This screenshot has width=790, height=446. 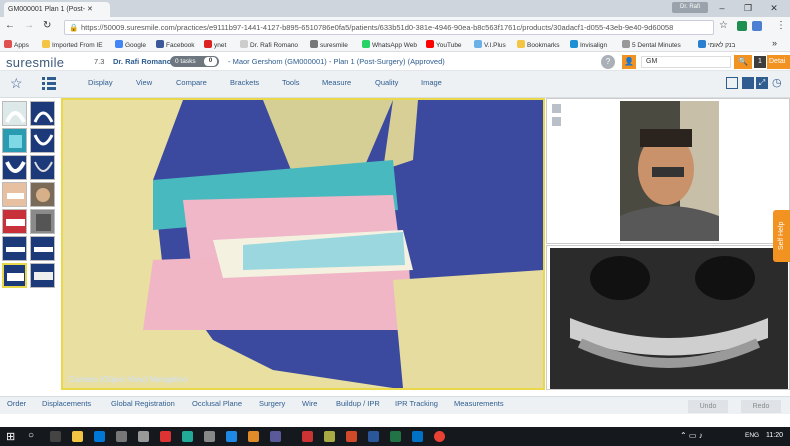 What do you see at coordinates (269, 44) in the screenshot?
I see `bookmark-doctor: Dr. Rafi Romano` at bounding box center [269, 44].